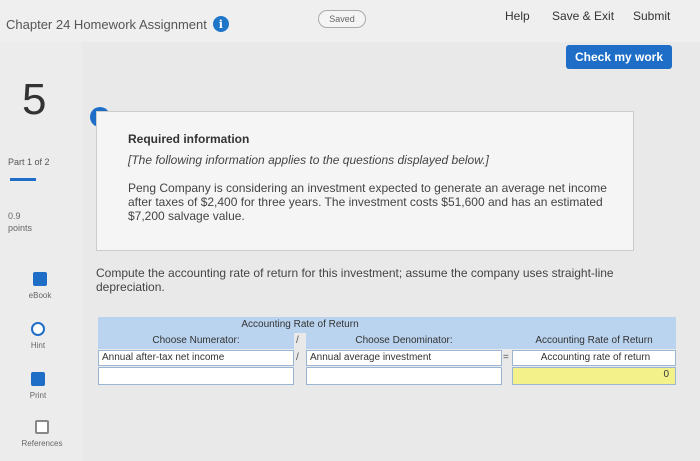 This screenshot has width=700, height=461. Describe the element at coordinates (38, 379) in the screenshot. I see `print-icon` at that location.